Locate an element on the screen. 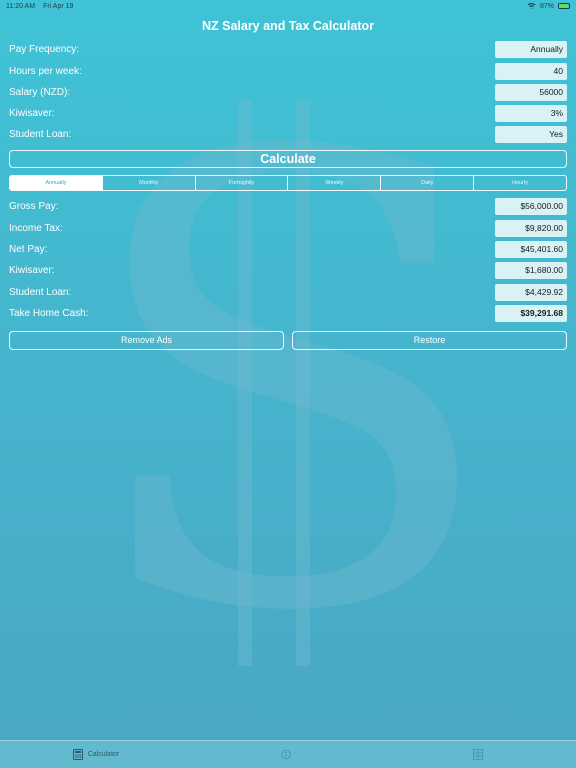 The width and height of the screenshot is (576, 768). kiwisaver-field: 3% is located at coordinates (531, 113).